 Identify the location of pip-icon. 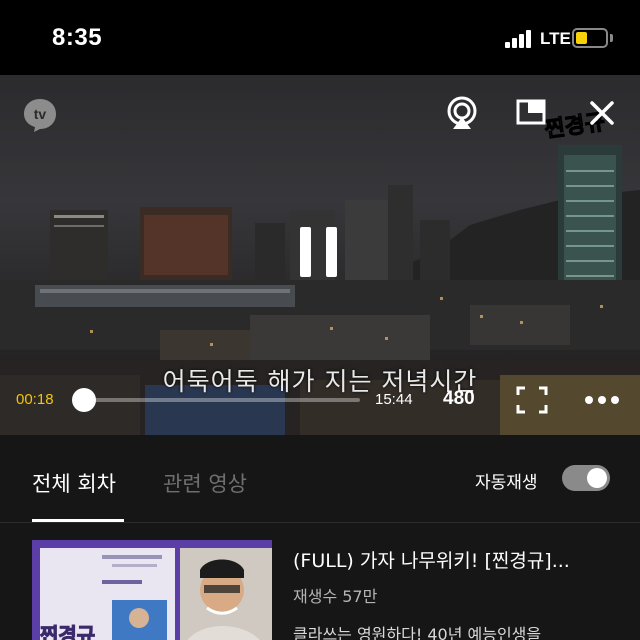
(532, 113).